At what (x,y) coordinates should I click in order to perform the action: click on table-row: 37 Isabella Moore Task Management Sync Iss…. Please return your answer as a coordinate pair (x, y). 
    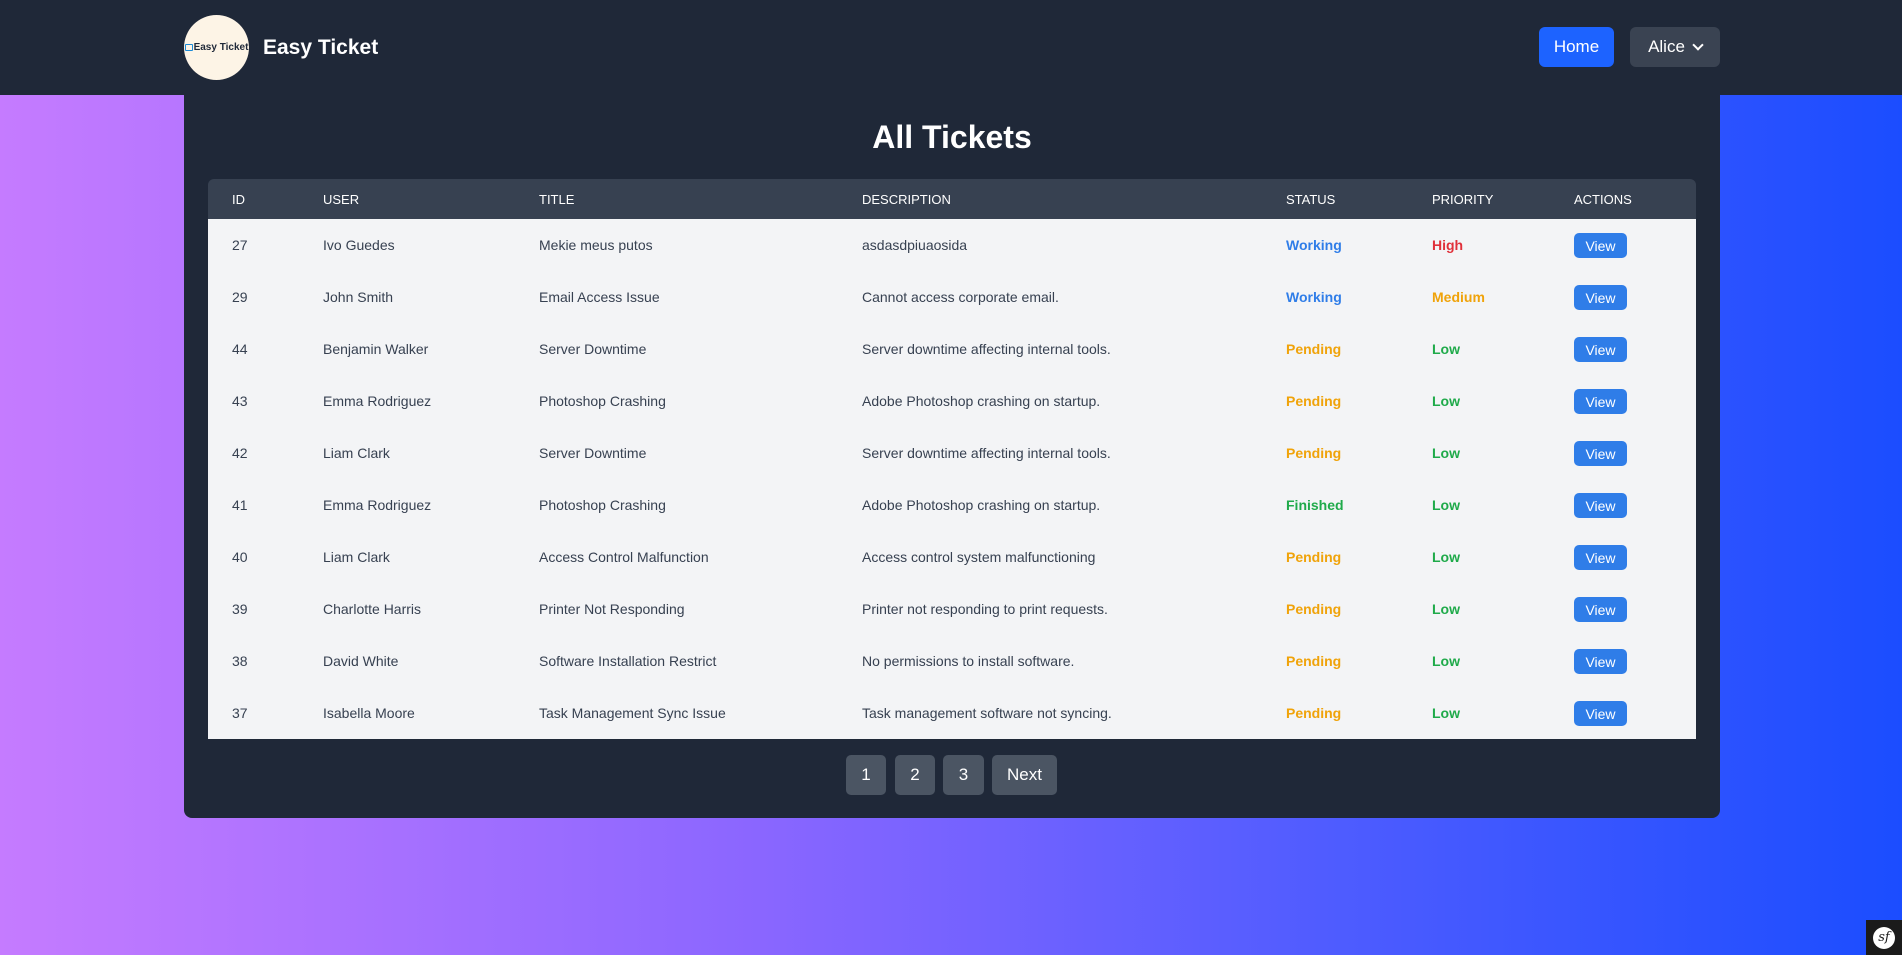
    Looking at the image, I should click on (952, 713).